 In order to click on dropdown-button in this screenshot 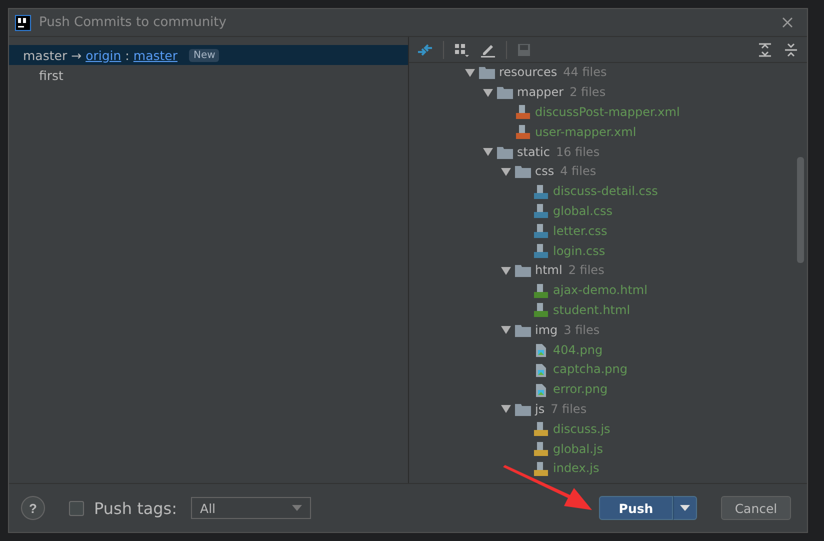, I will do `click(685, 508)`.